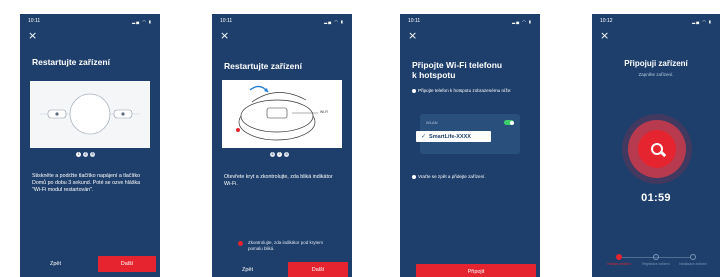 The image size is (720, 277). I want to click on instruction-text: Vraťte se zpět a přidejte zařízení., so click(452, 176).